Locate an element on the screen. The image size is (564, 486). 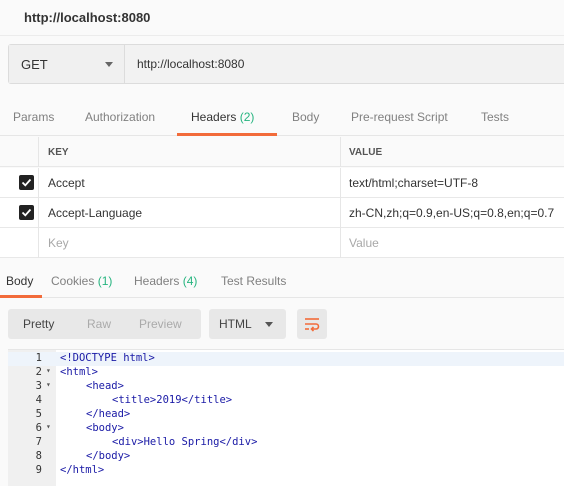
view-raw-button: Raw is located at coordinates (99, 324).